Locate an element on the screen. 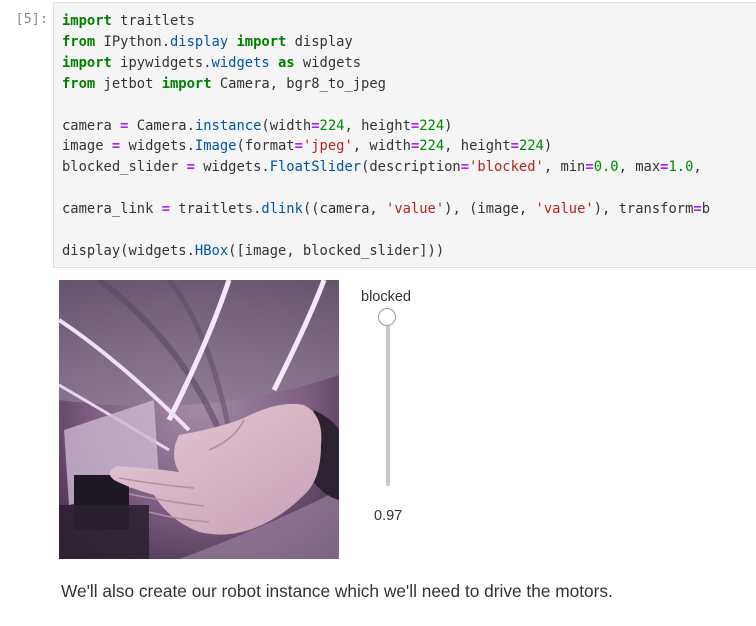 The height and width of the screenshot is (626, 756). code-token: , is located at coordinates (697, 167).